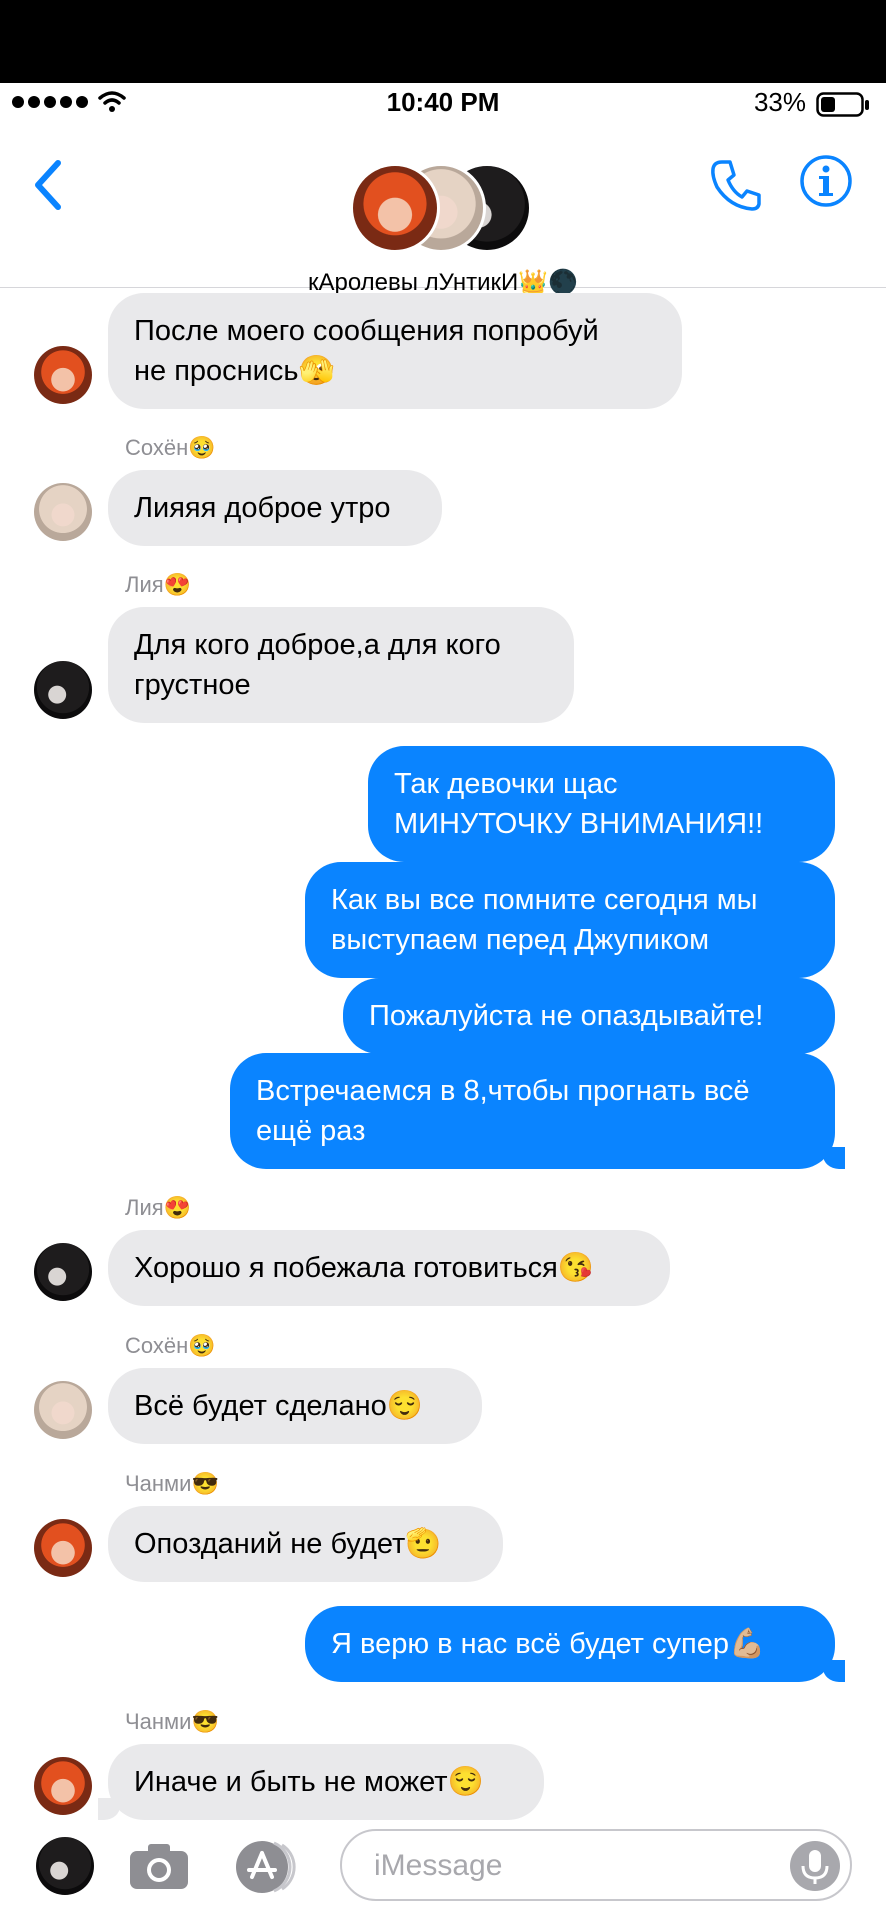  What do you see at coordinates (601, 804) in the screenshot?
I see `outgoing-message: Так девочки щас МИНУТОЧКУ ВНИМАНИЯ!!` at bounding box center [601, 804].